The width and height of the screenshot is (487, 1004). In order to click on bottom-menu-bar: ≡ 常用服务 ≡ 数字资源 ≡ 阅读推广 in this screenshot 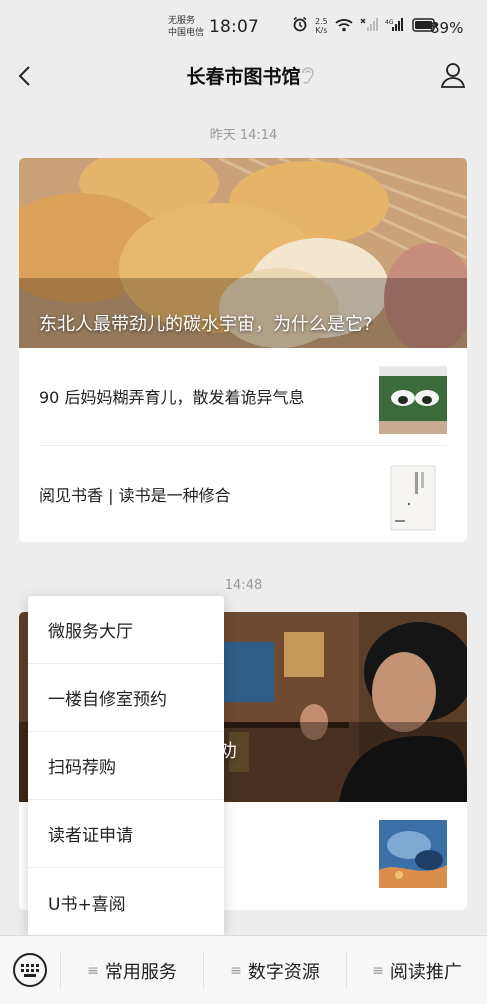, I will do `click(243, 969)`.